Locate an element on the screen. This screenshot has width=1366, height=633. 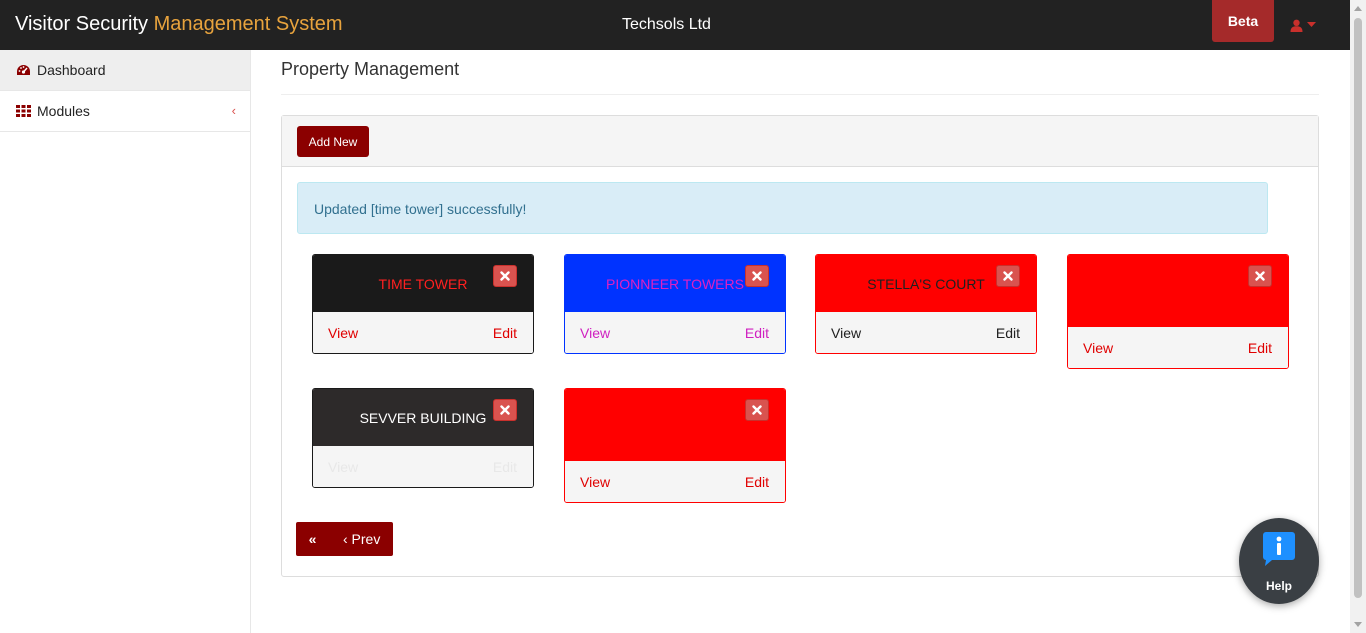
pagination: « ‹ Prev is located at coordinates (344, 539).